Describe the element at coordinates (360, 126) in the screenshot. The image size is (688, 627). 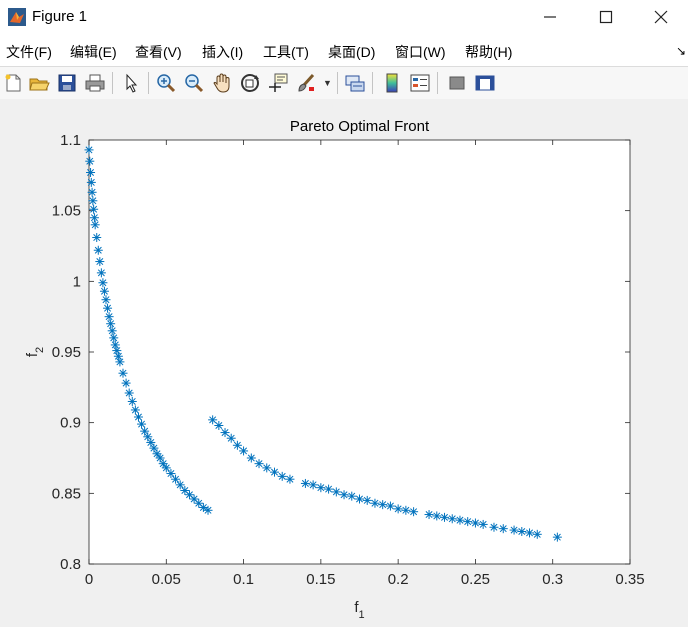
I see `chart-title: Pareto Optimal Front` at that location.